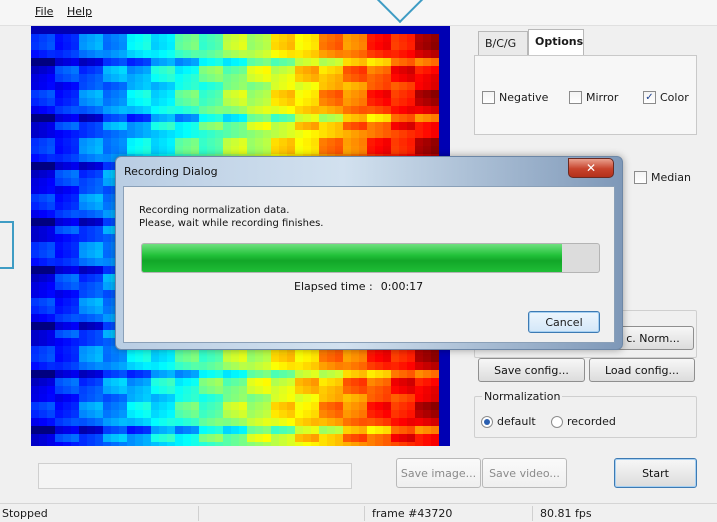  I want to click on mirror-checkbox: Mirror, so click(593, 97).